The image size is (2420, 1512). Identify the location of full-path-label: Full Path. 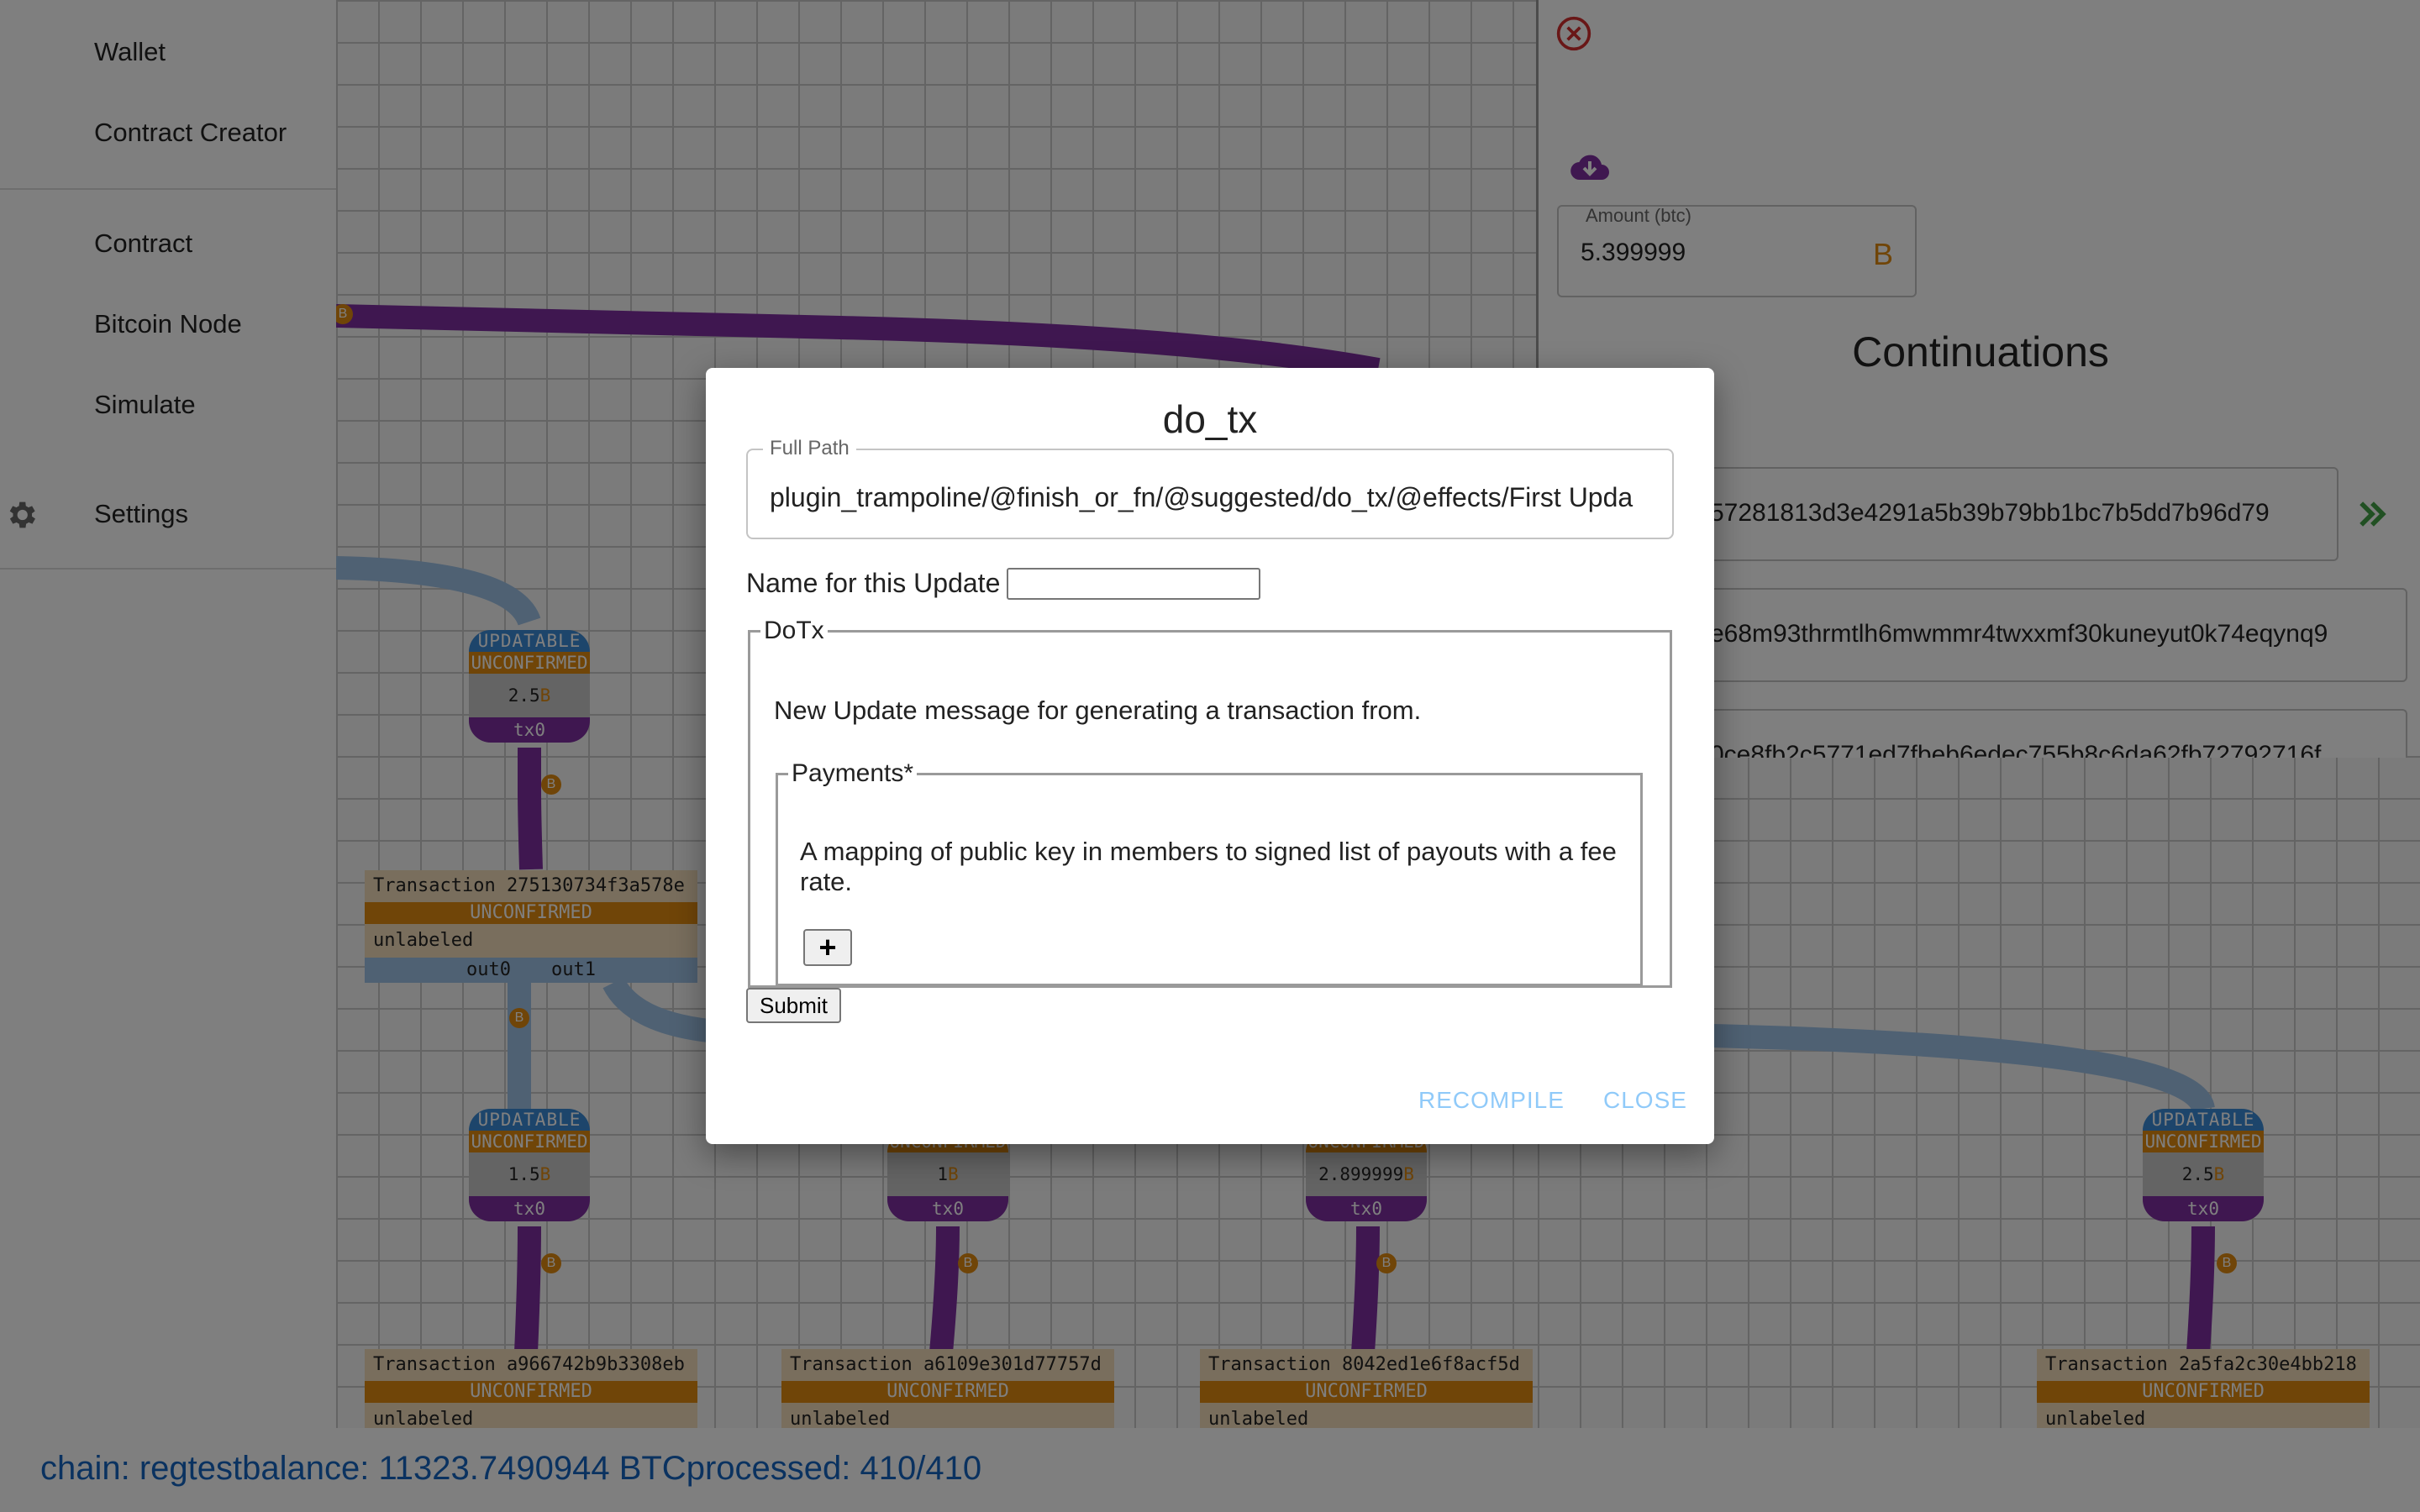
(810, 448).